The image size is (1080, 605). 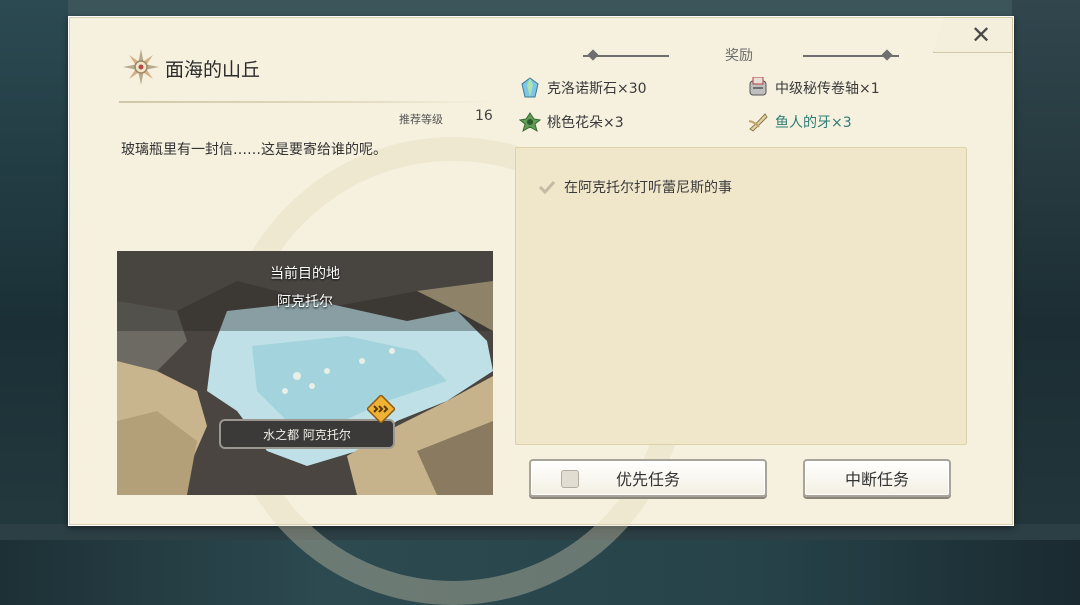 I want to click on checkmark-icon, so click(x=547, y=187).